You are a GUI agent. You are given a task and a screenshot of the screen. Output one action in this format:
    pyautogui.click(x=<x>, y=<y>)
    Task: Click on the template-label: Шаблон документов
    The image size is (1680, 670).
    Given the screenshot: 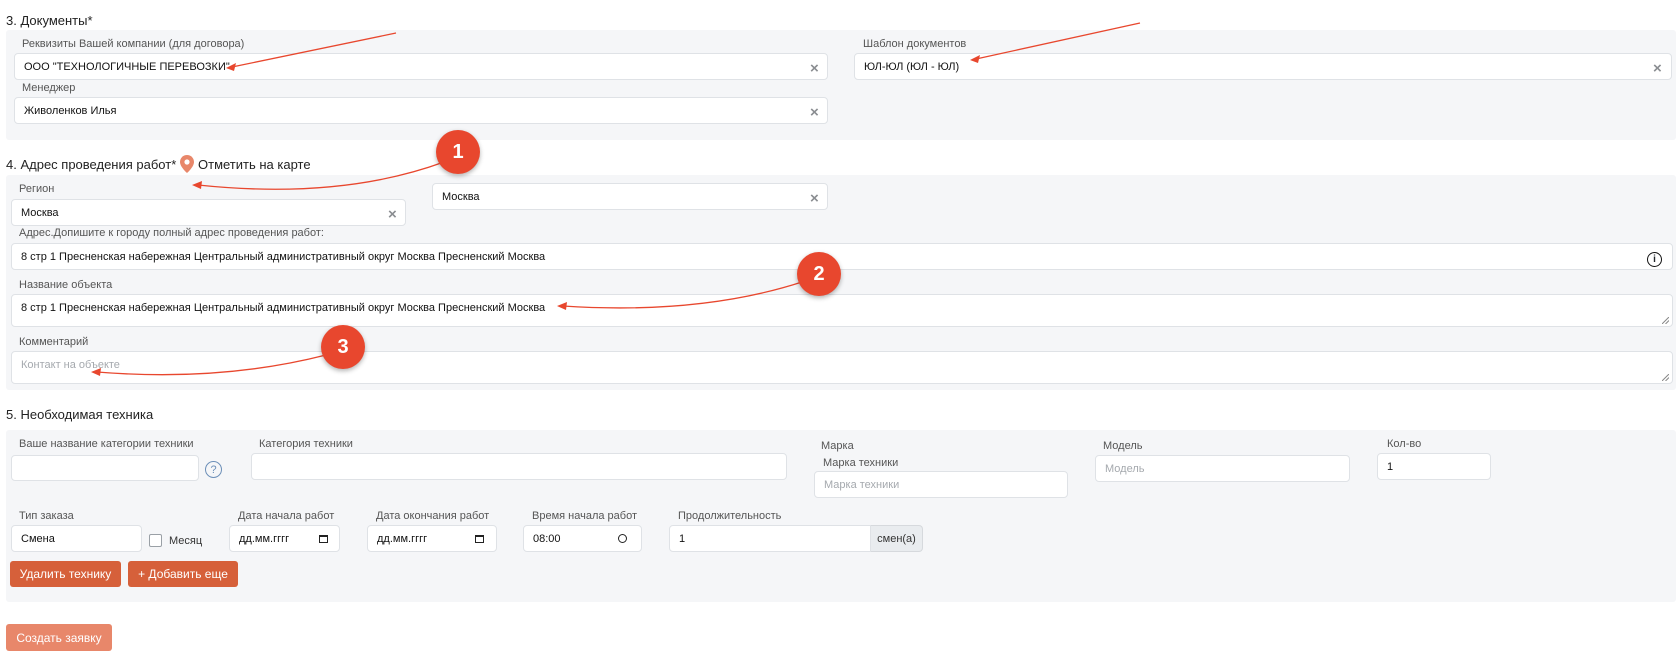 What is the action you would take?
    pyautogui.click(x=915, y=44)
    